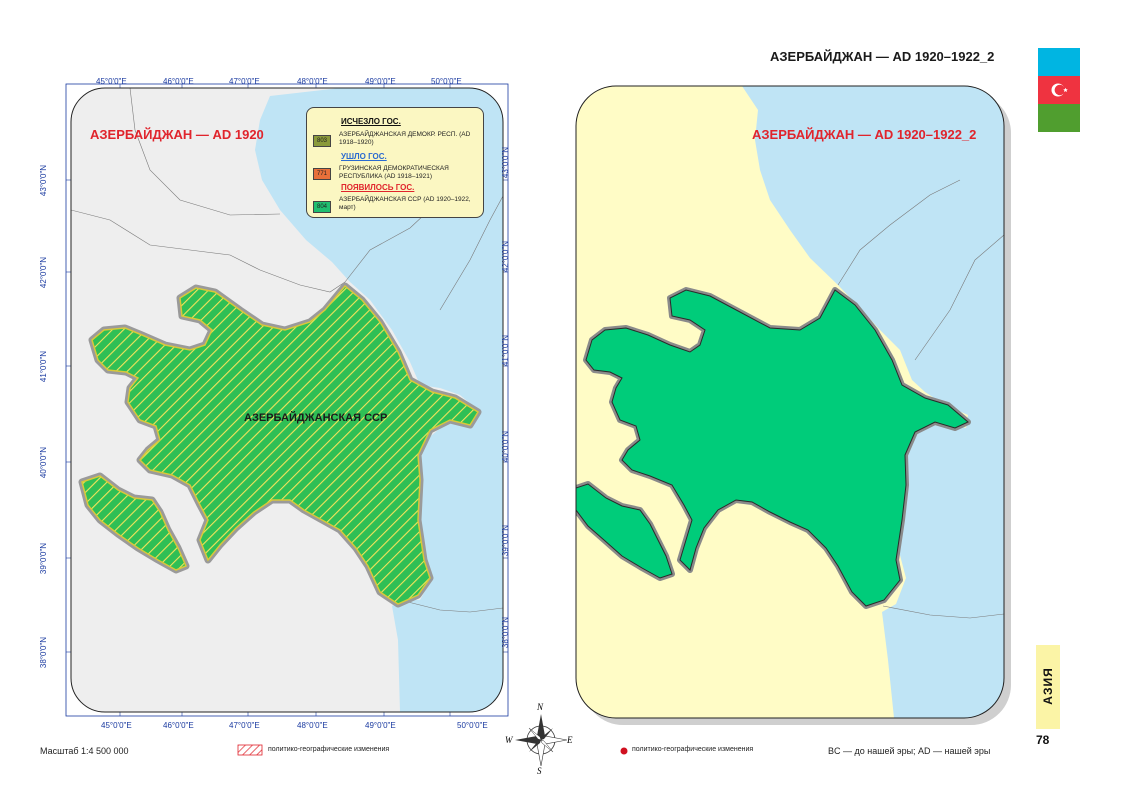  Describe the element at coordinates (506, 632) in the screenshot. I see `lat-label-right: 38°0'0"N` at that location.